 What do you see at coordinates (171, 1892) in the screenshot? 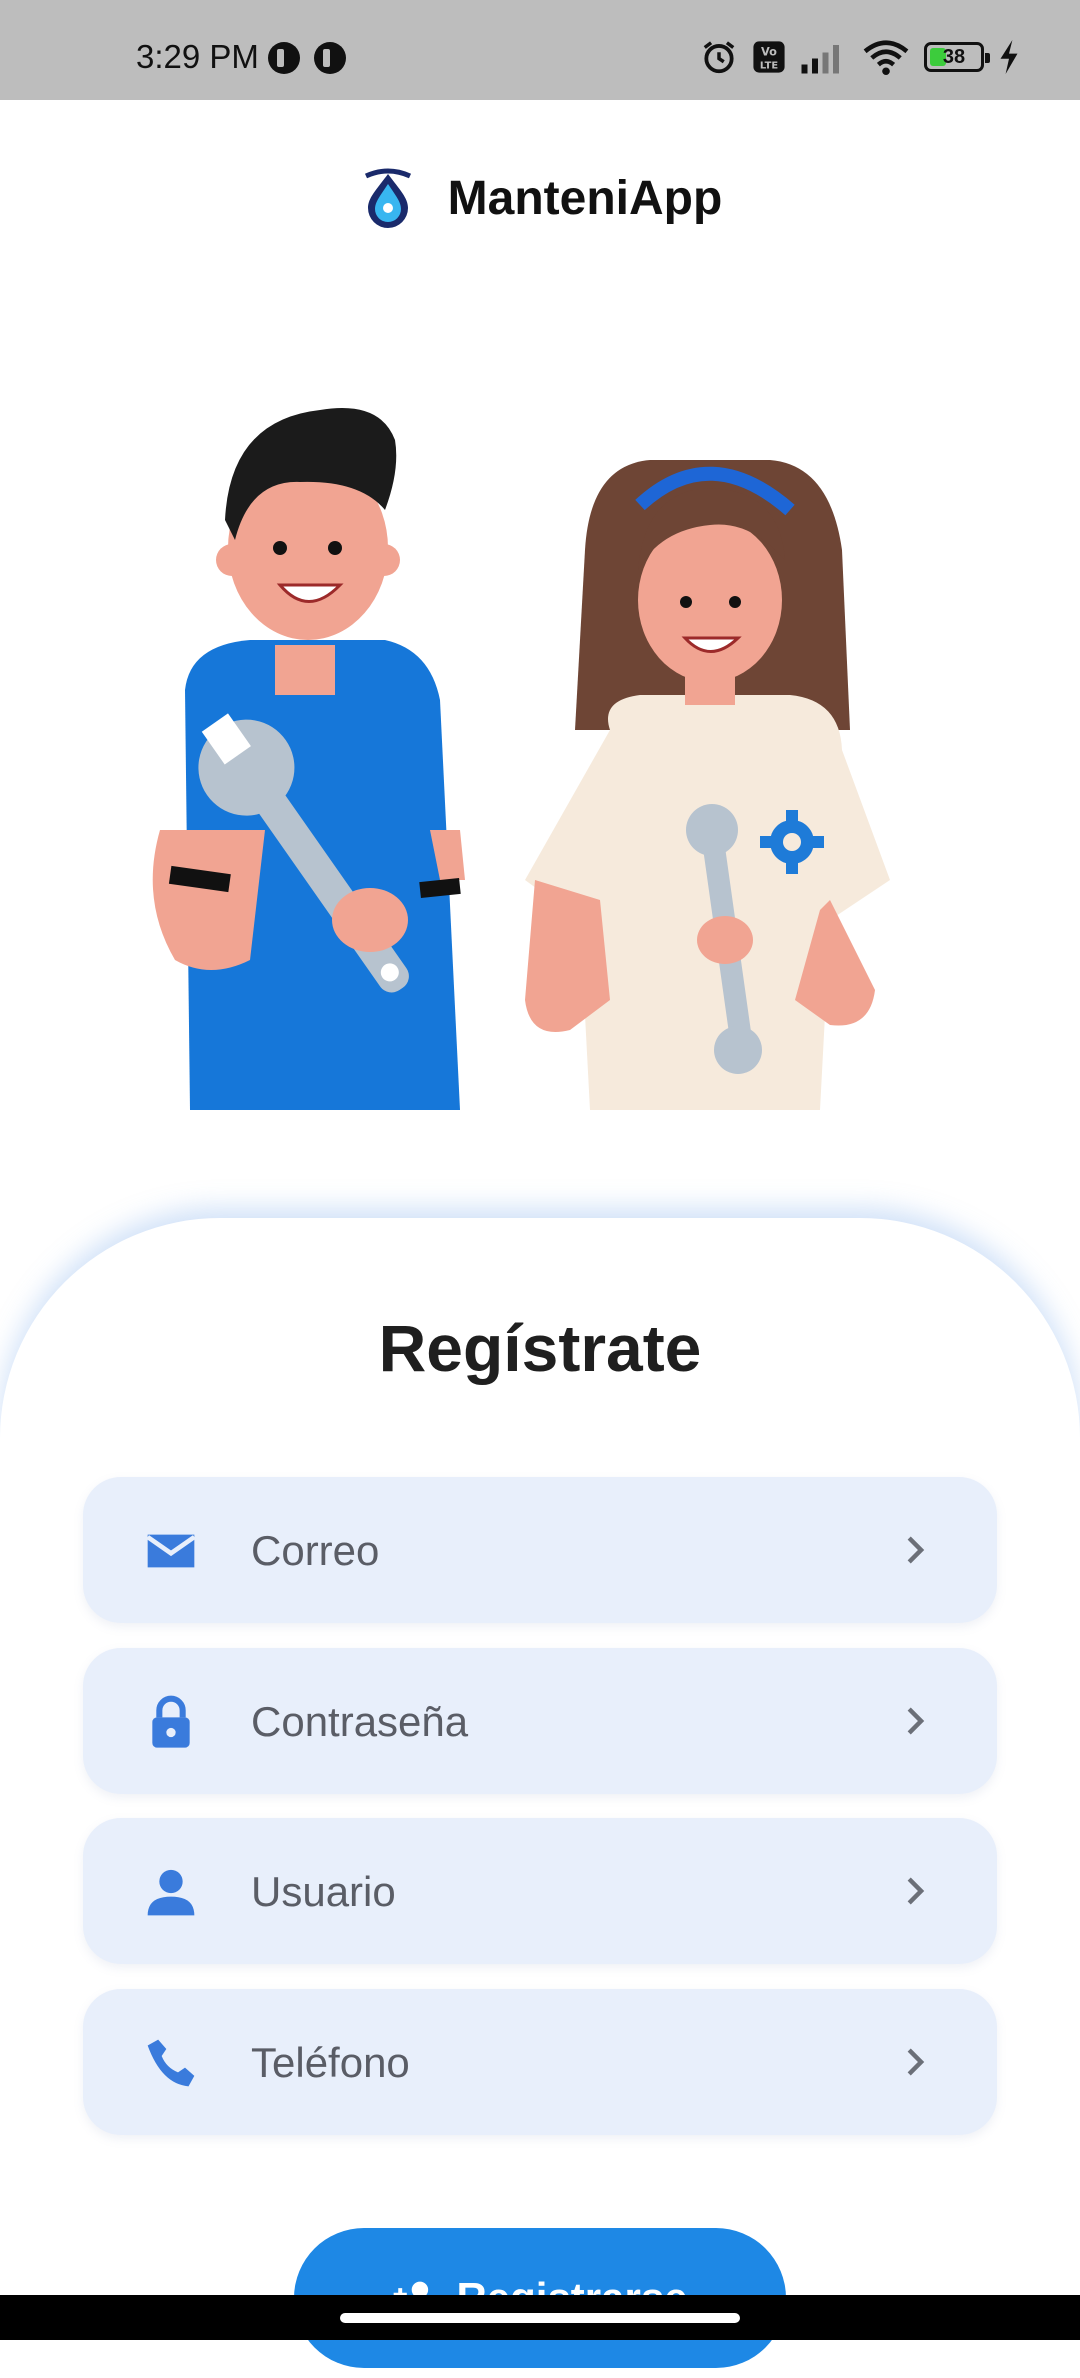
I see `person-icon` at bounding box center [171, 1892].